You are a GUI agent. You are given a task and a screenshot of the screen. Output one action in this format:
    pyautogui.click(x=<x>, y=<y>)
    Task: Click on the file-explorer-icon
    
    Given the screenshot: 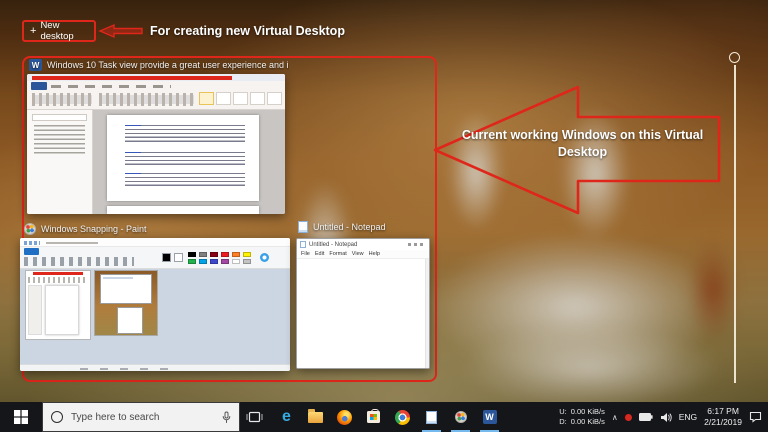 What is the action you would take?
    pyautogui.click(x=315, y=416)
    